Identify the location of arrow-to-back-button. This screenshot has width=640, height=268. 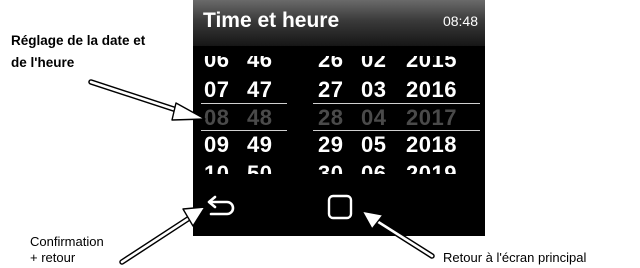
(162, 235).